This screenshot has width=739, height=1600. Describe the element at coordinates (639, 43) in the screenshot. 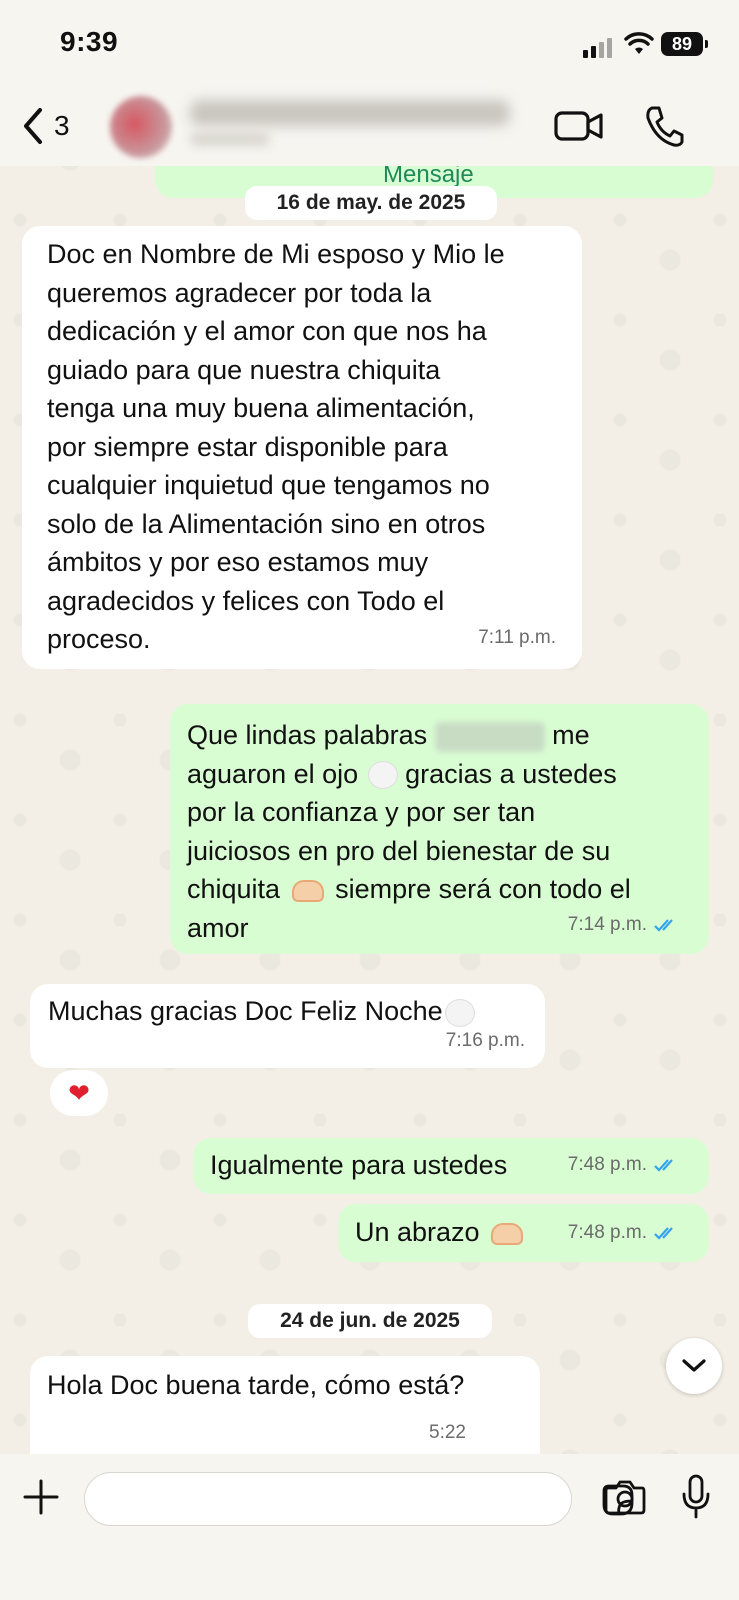

I see `wifi-icon` at that location.